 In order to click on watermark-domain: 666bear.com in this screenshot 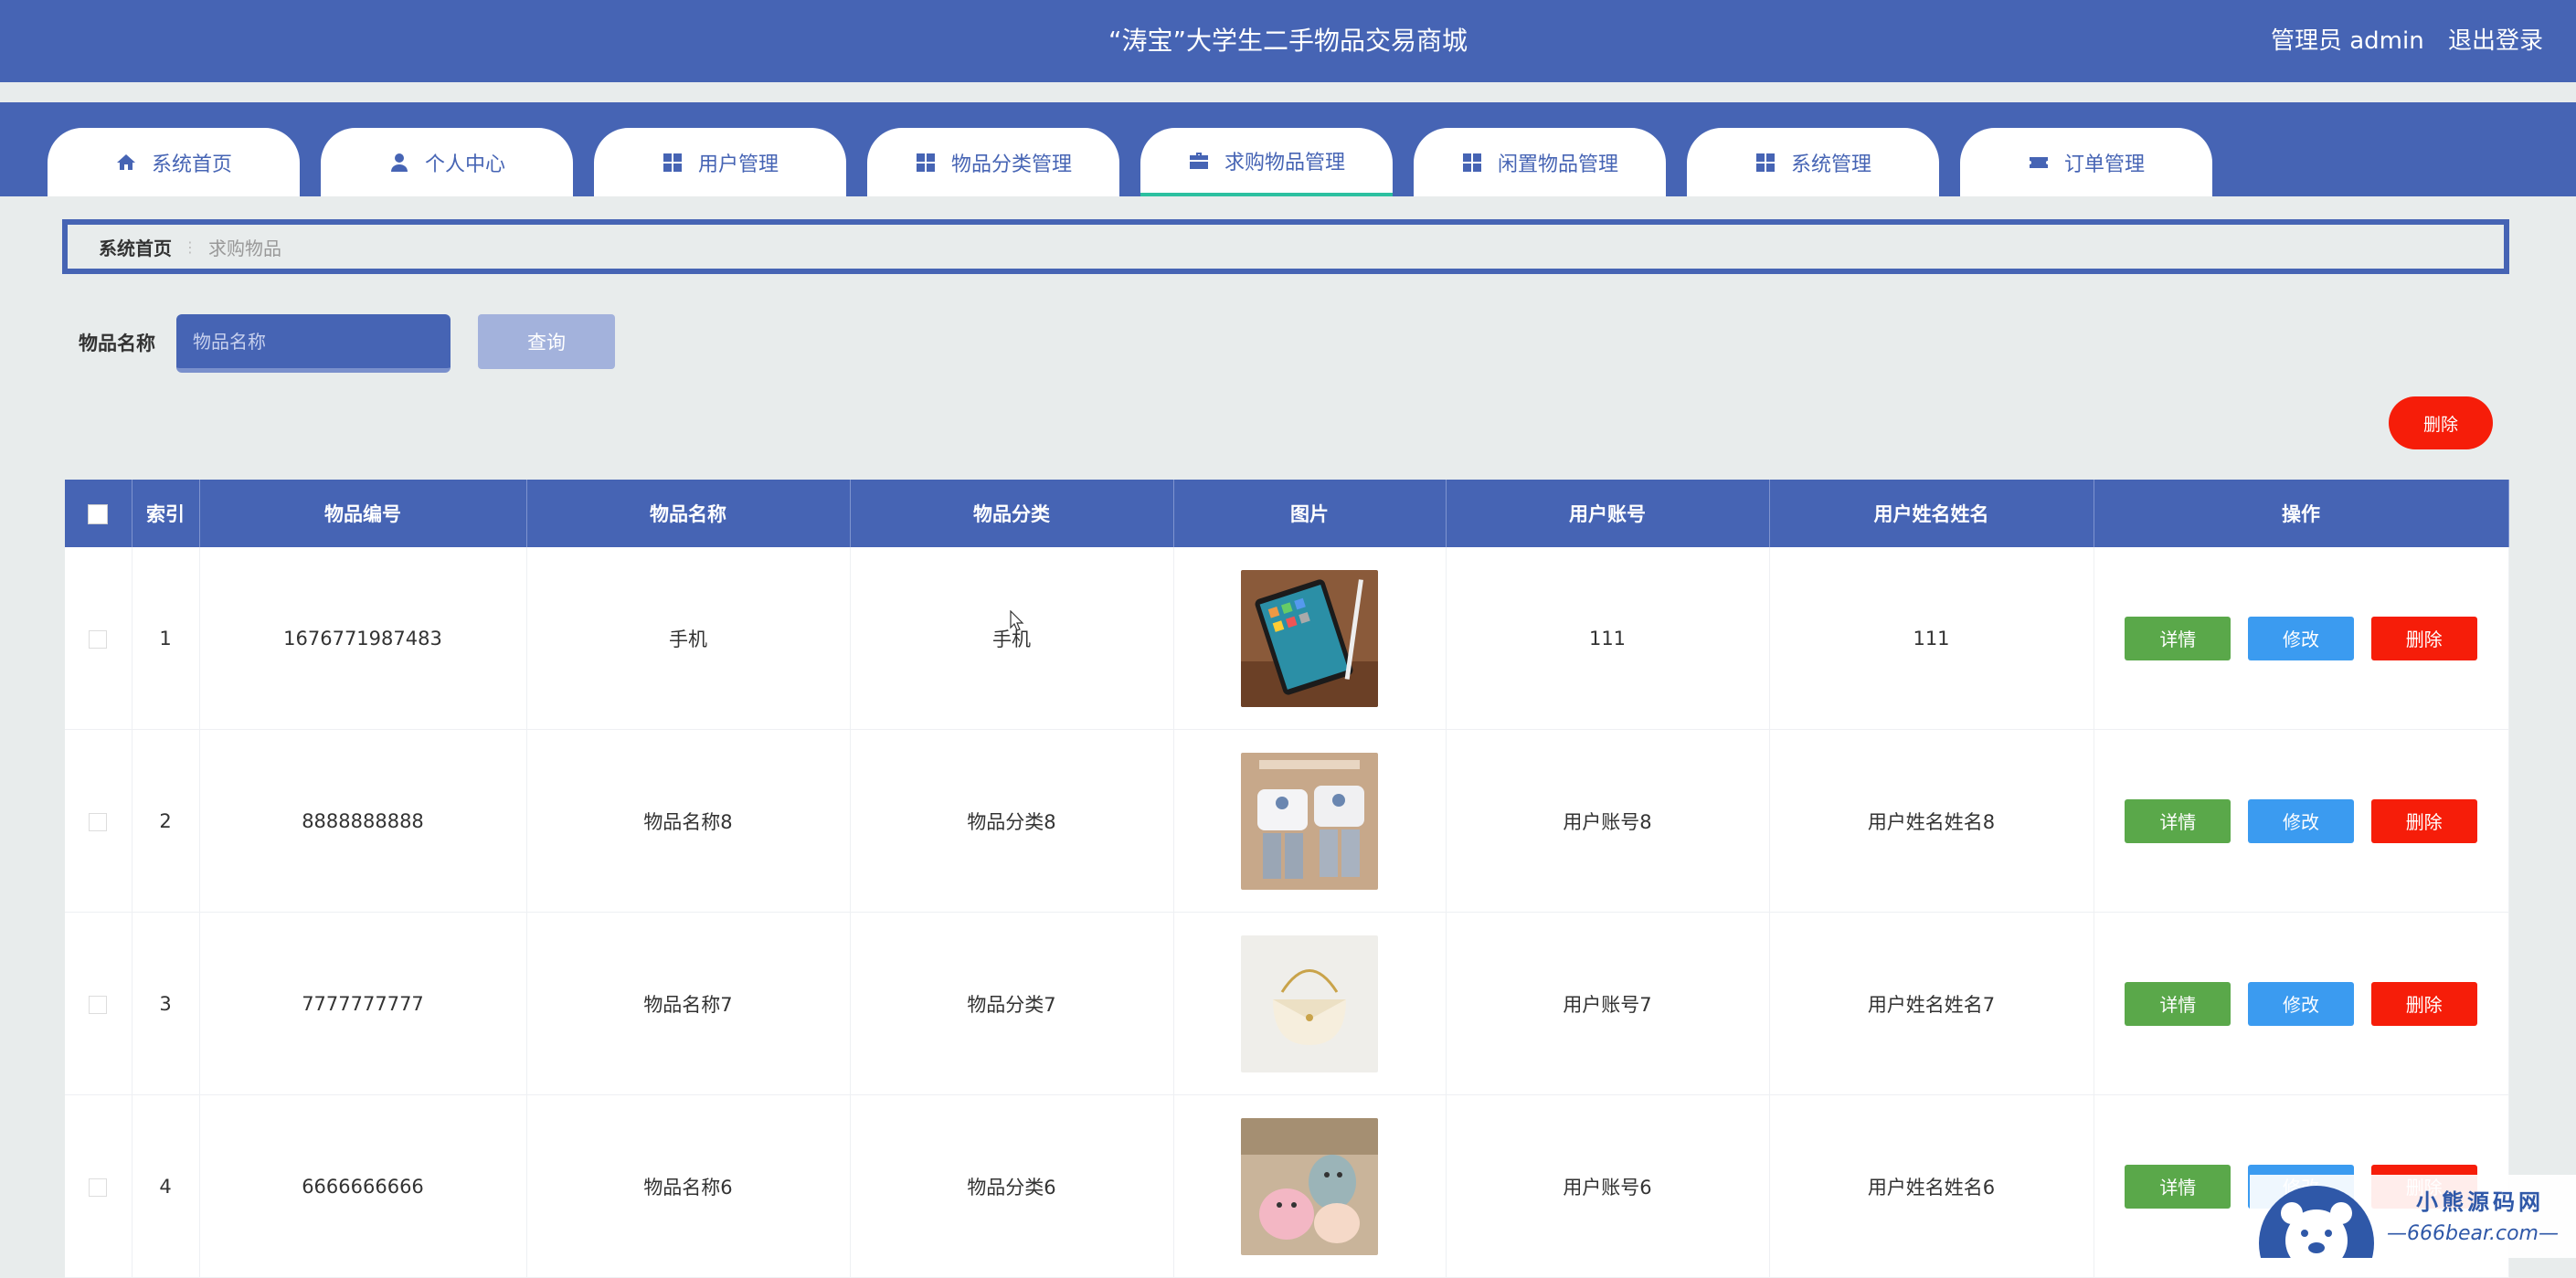, I will do `click(2473, 1233)`.